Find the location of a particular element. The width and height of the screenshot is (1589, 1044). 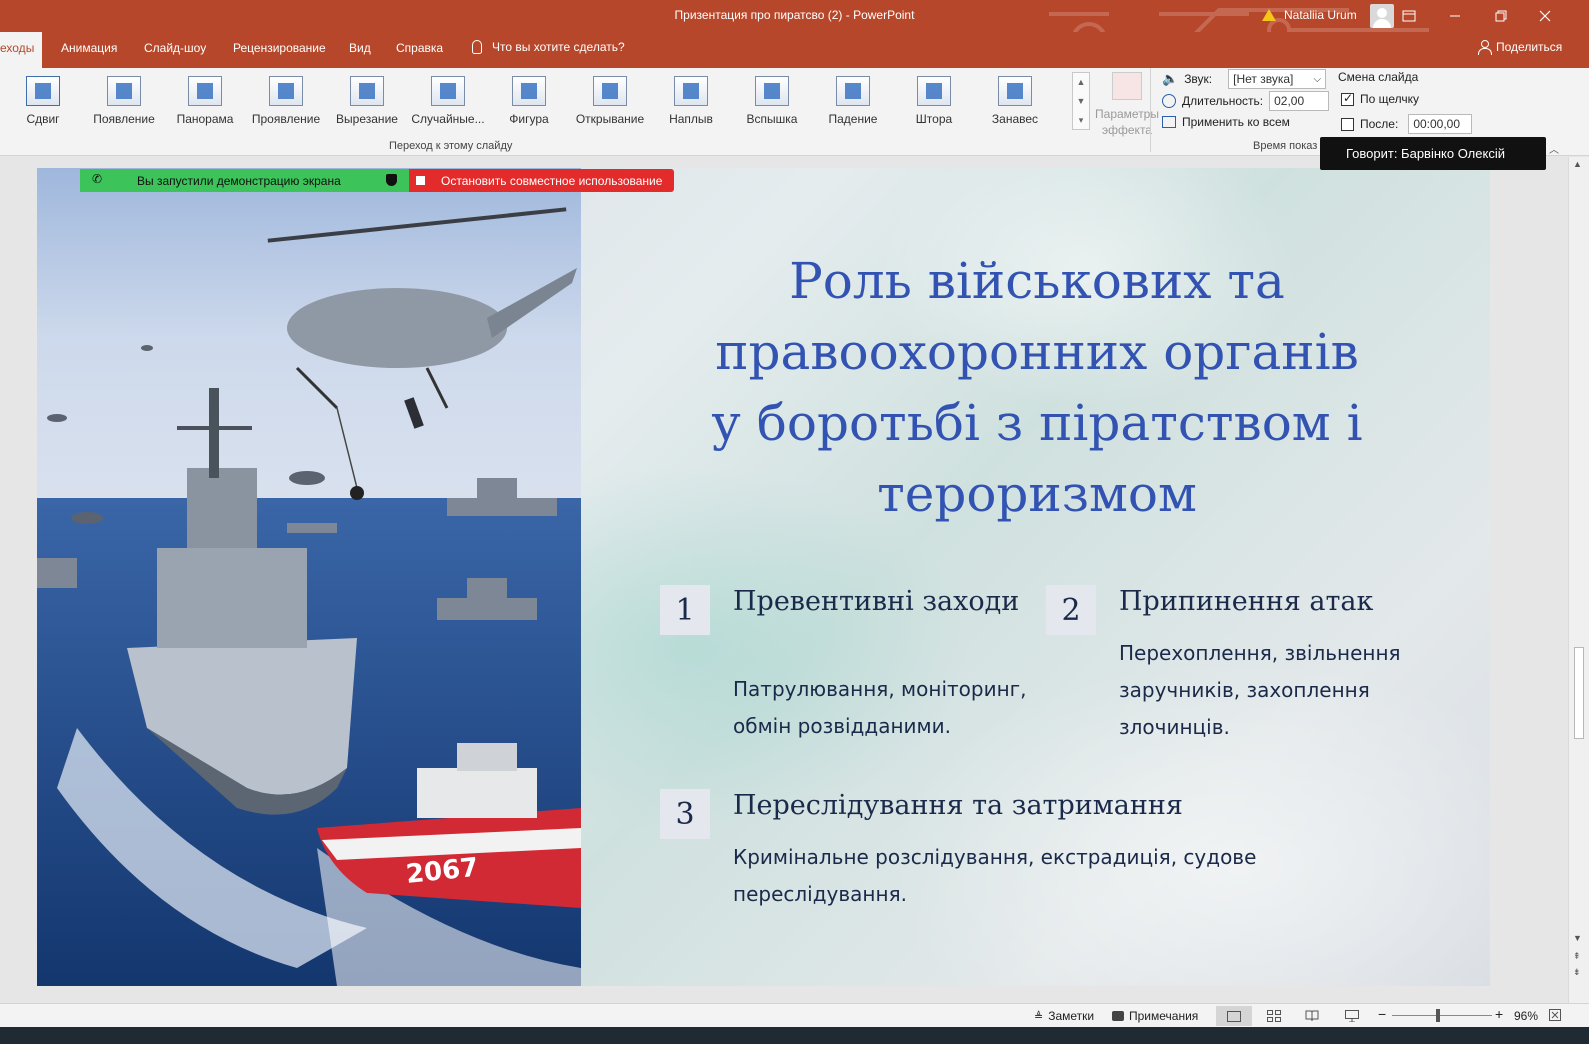

person-icon is located at coordinates (1485, 47).